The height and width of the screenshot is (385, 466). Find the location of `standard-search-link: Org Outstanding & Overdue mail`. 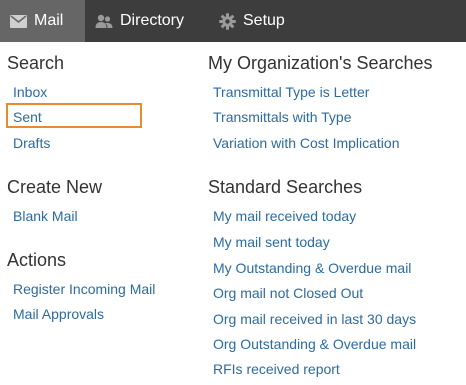

standard-search-link: Org Outstanding & Overdue mail is located at coordinates (314, 344).